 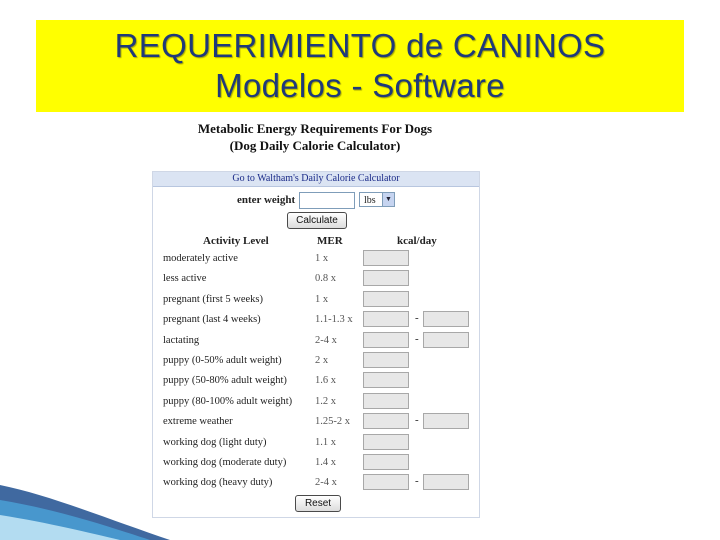 What do you see at coordinates (200, 258) in the screenshot?
I see `activity-level: moderately active` at bounding box center [200, 258].